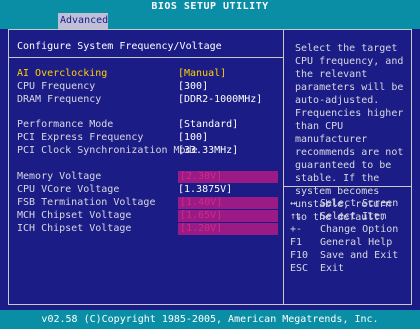 The image size is (420, 329). What do you see at coordinates (59, 176) in the screenshot?
I see `setting-label-memory-voltage: Memory Voltage` at bounding box center [59, 176].